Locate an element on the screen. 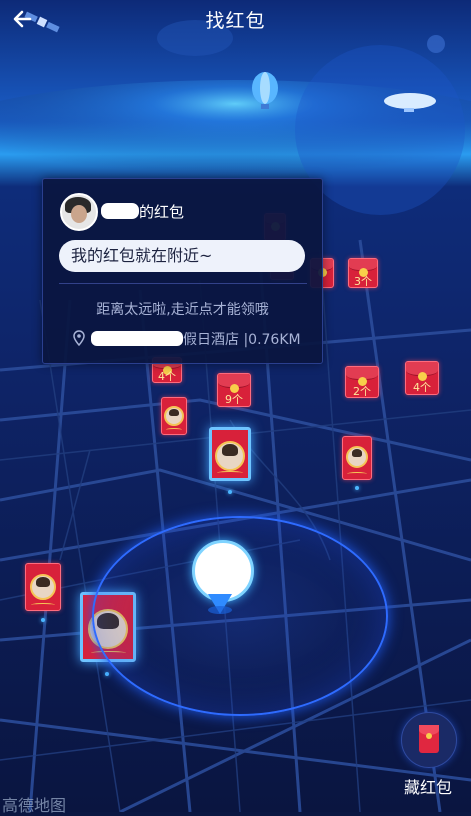 Image resolution: width=471 pixels, height=816 pixels. owner-avatar is located at coordinates (79, 212).